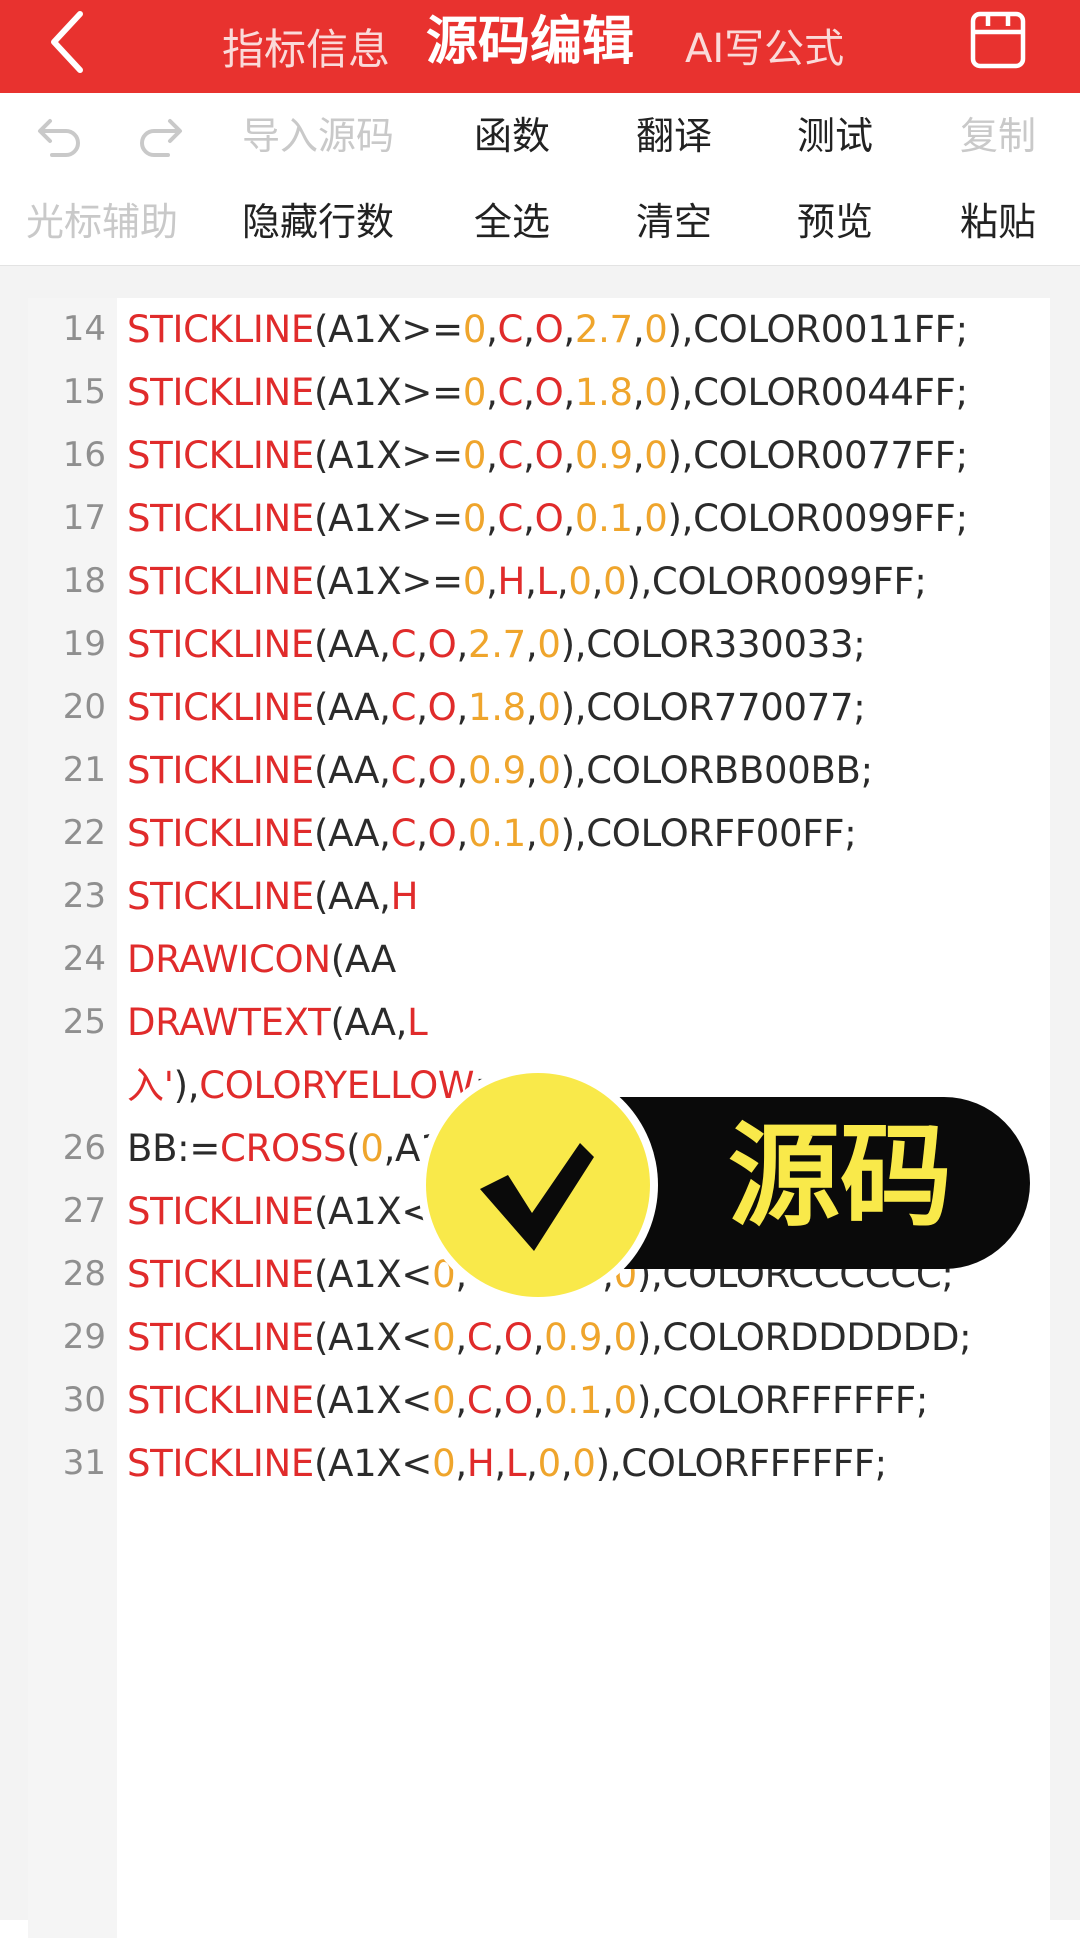 This screenshot has width=1080, height=1938. Describe the element at coordinates (539, 1463) in the screenshot. I see `code-line: 31 STICKLINE(A1X<0,H,L,0,0),COLORFFFFFF;` at that location.